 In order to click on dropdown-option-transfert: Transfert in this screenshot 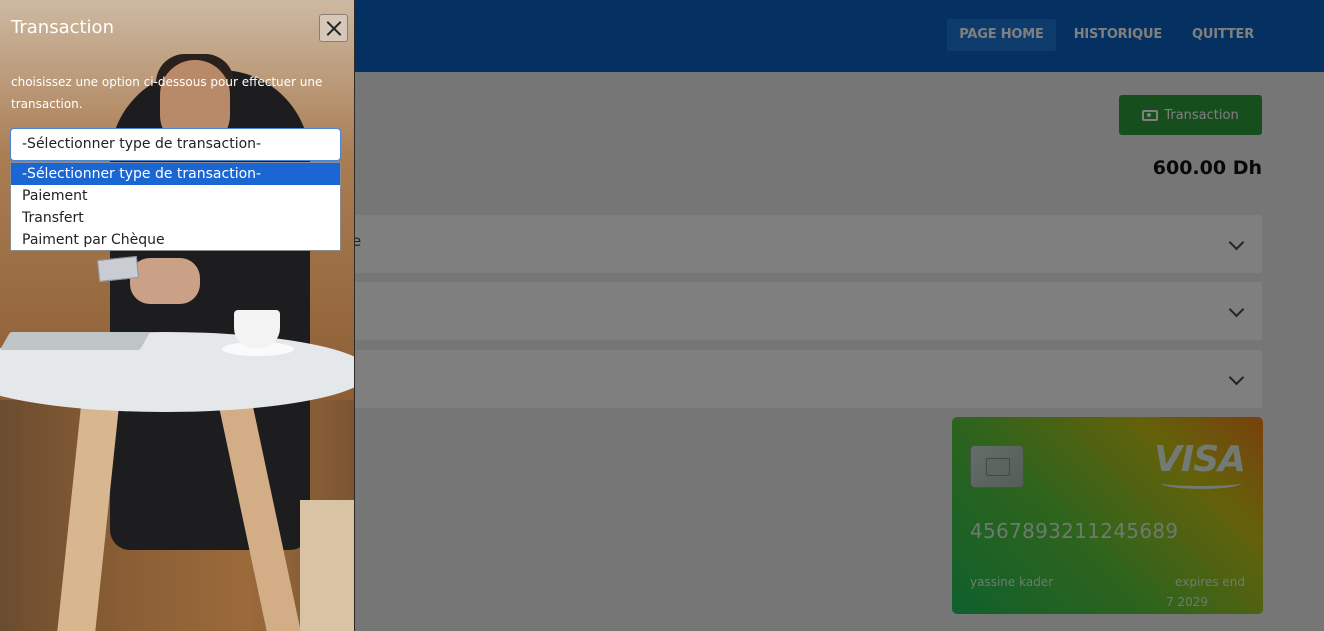, I will do `click(175, 218)`.